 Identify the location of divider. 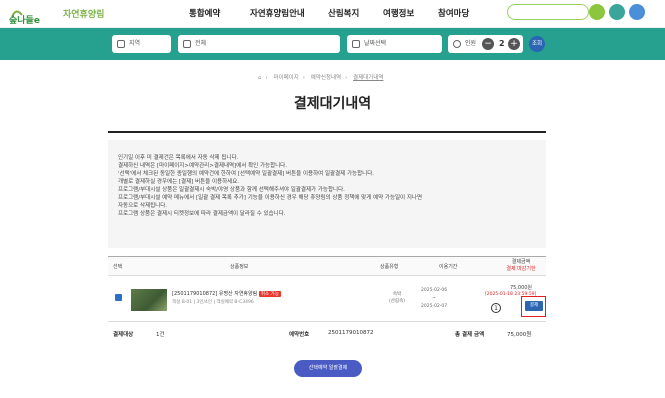
(327, 132).